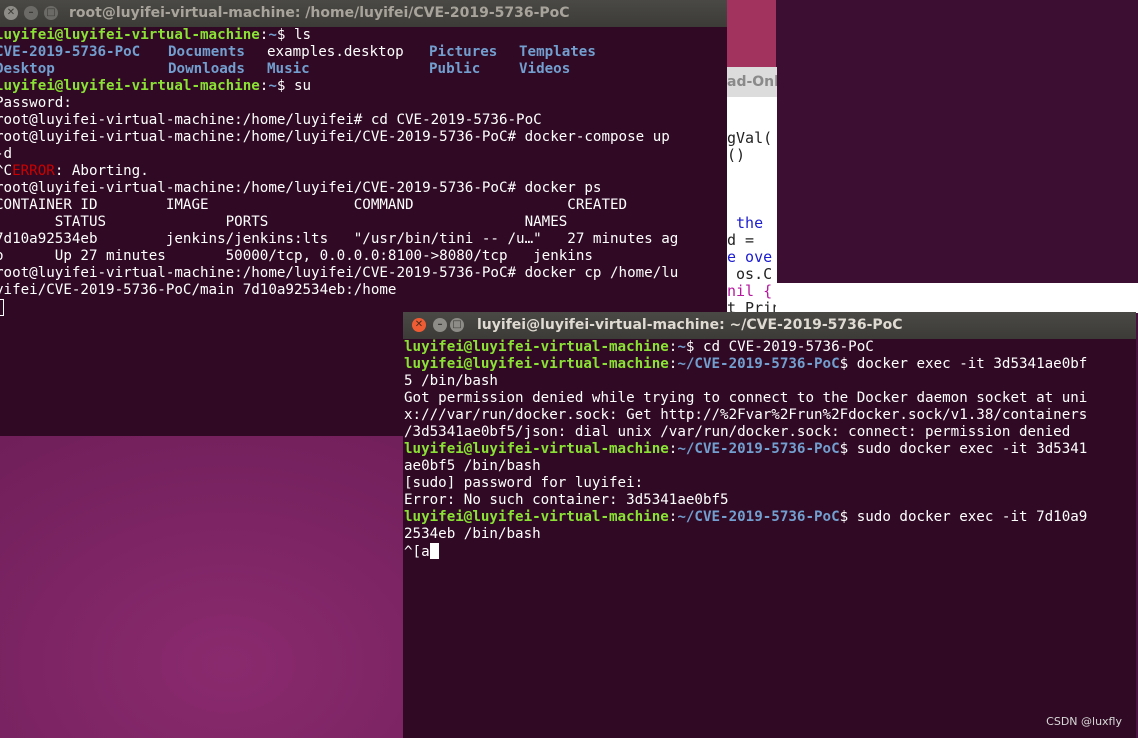 This screenshot has height=738, width=1138. I want to click on editor-line: (), so click(736, 155).